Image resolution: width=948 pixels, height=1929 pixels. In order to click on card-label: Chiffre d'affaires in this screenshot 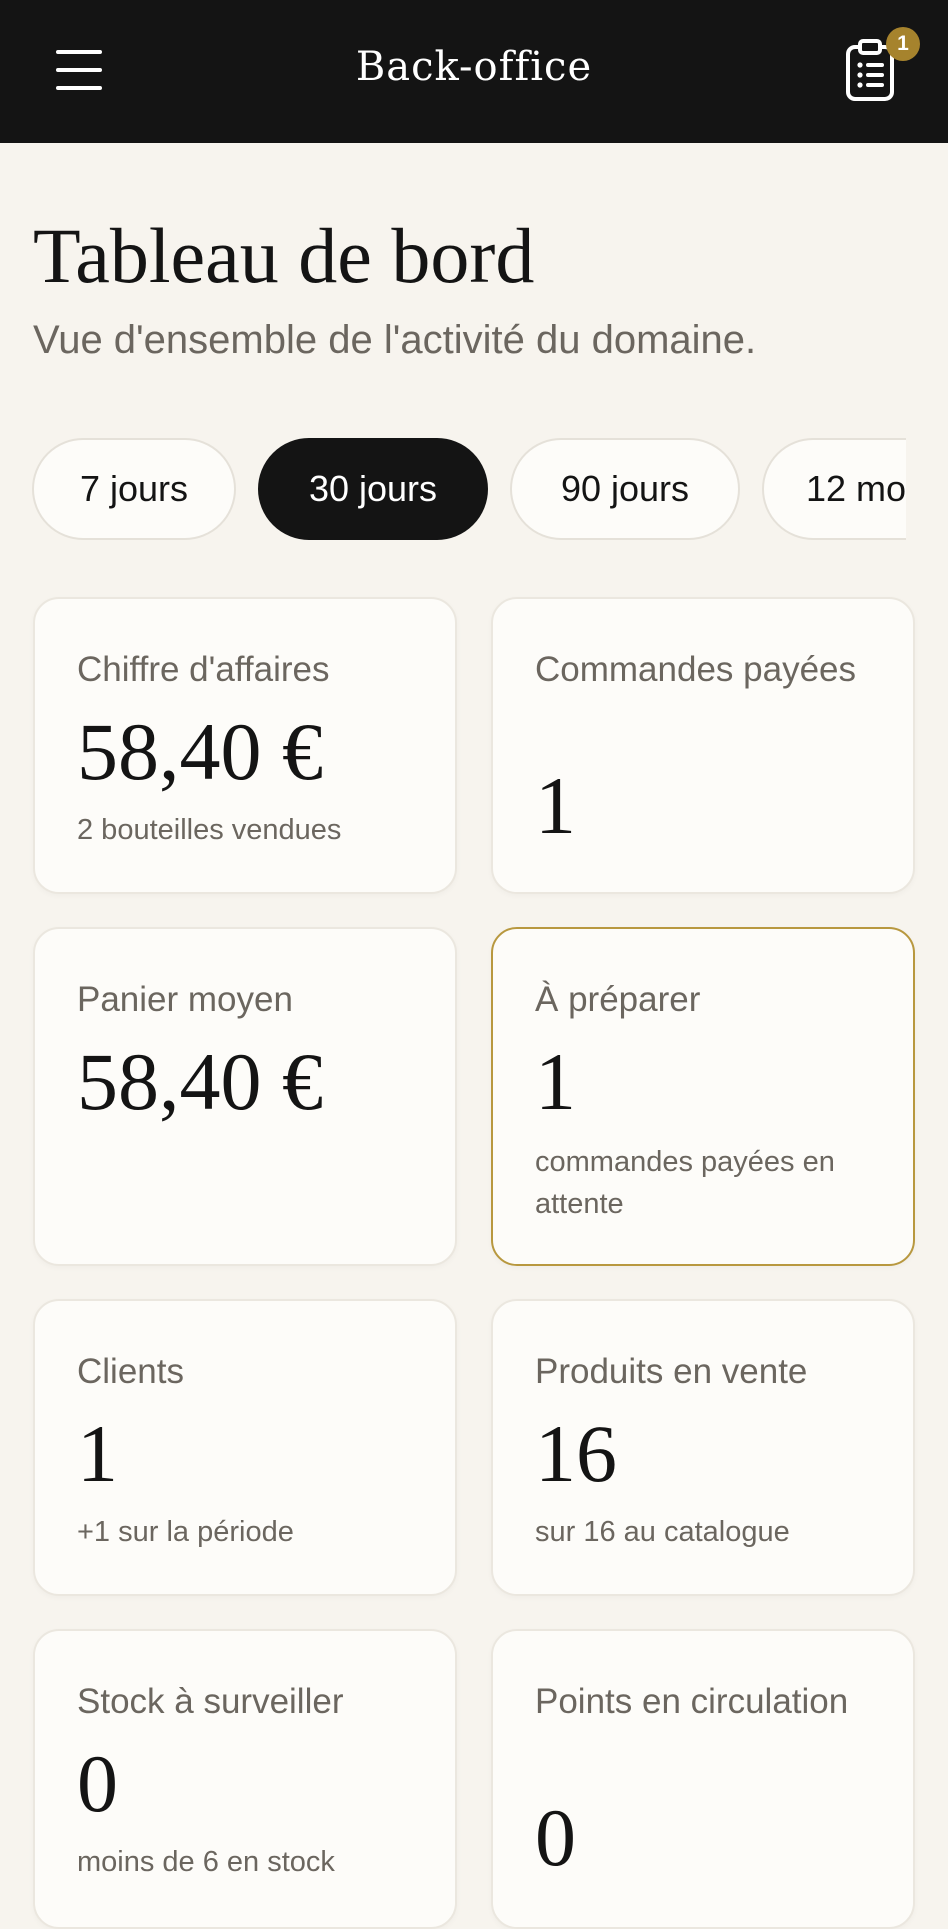, I will do `click(203, 669)`.